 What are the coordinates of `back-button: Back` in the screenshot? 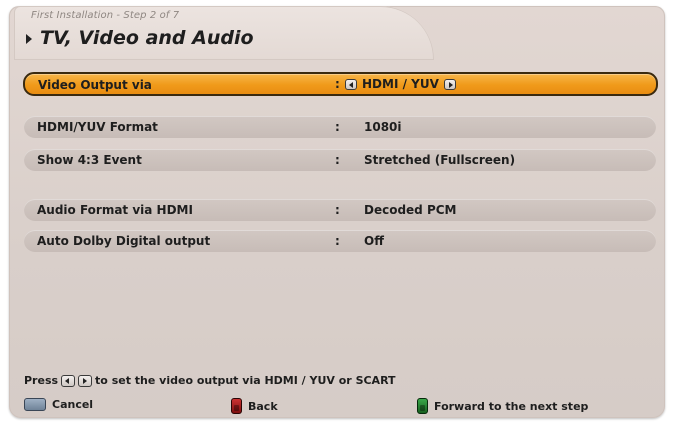 It's located at (254, 406).